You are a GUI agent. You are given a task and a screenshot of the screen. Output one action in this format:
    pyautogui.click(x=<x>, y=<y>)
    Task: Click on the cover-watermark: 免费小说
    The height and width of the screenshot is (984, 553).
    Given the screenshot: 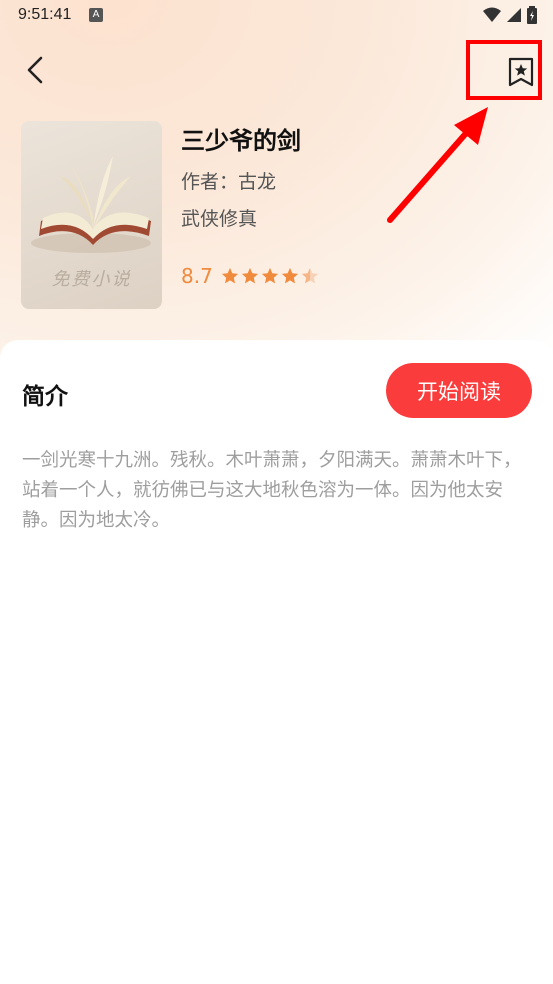 What is the action you would take?
    pyautogui.click(x=91, y=279)
    